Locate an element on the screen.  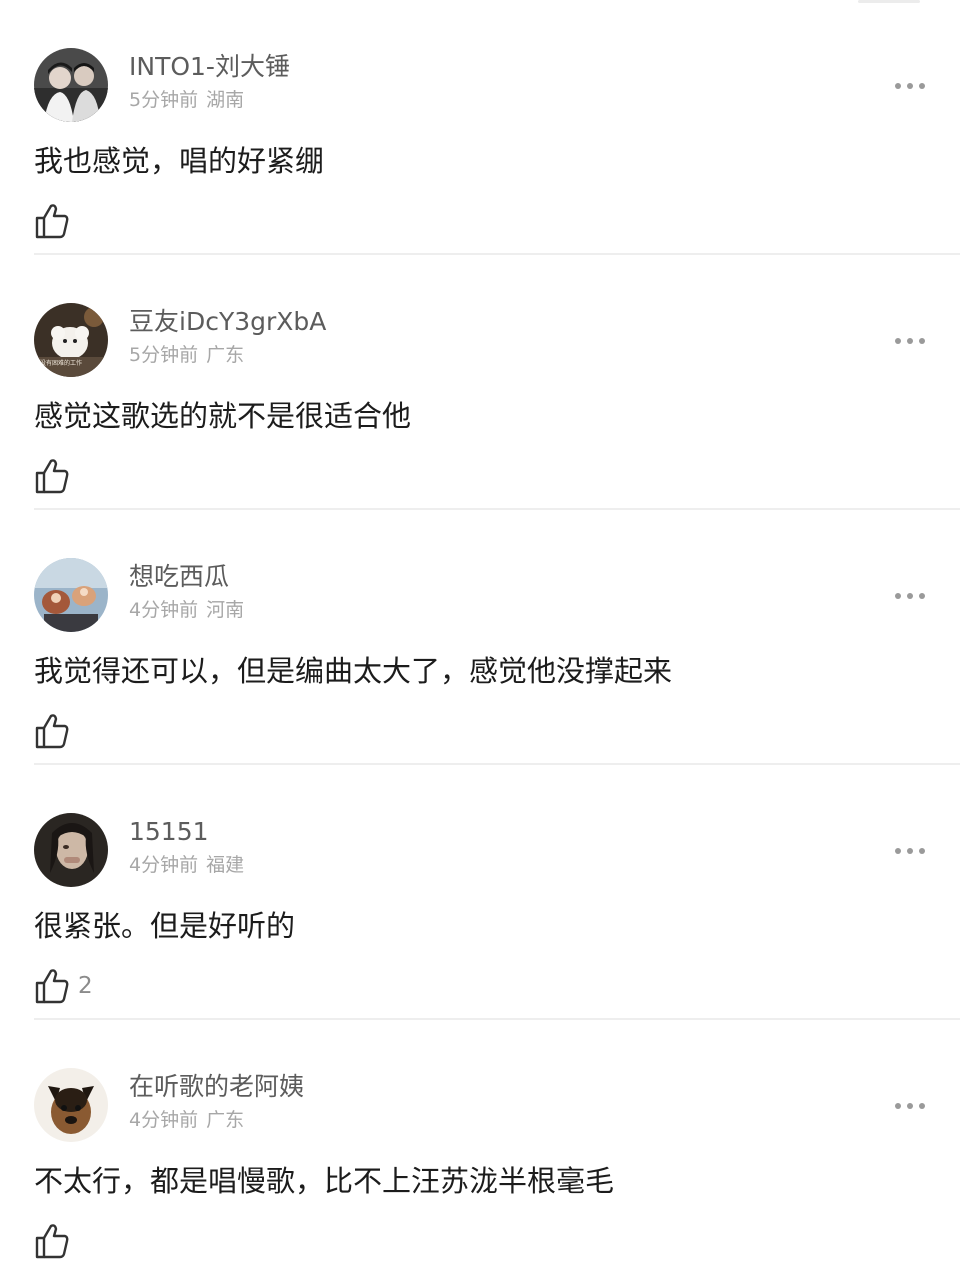
comment-location: 湖南 is located at coordinates (225, 100).